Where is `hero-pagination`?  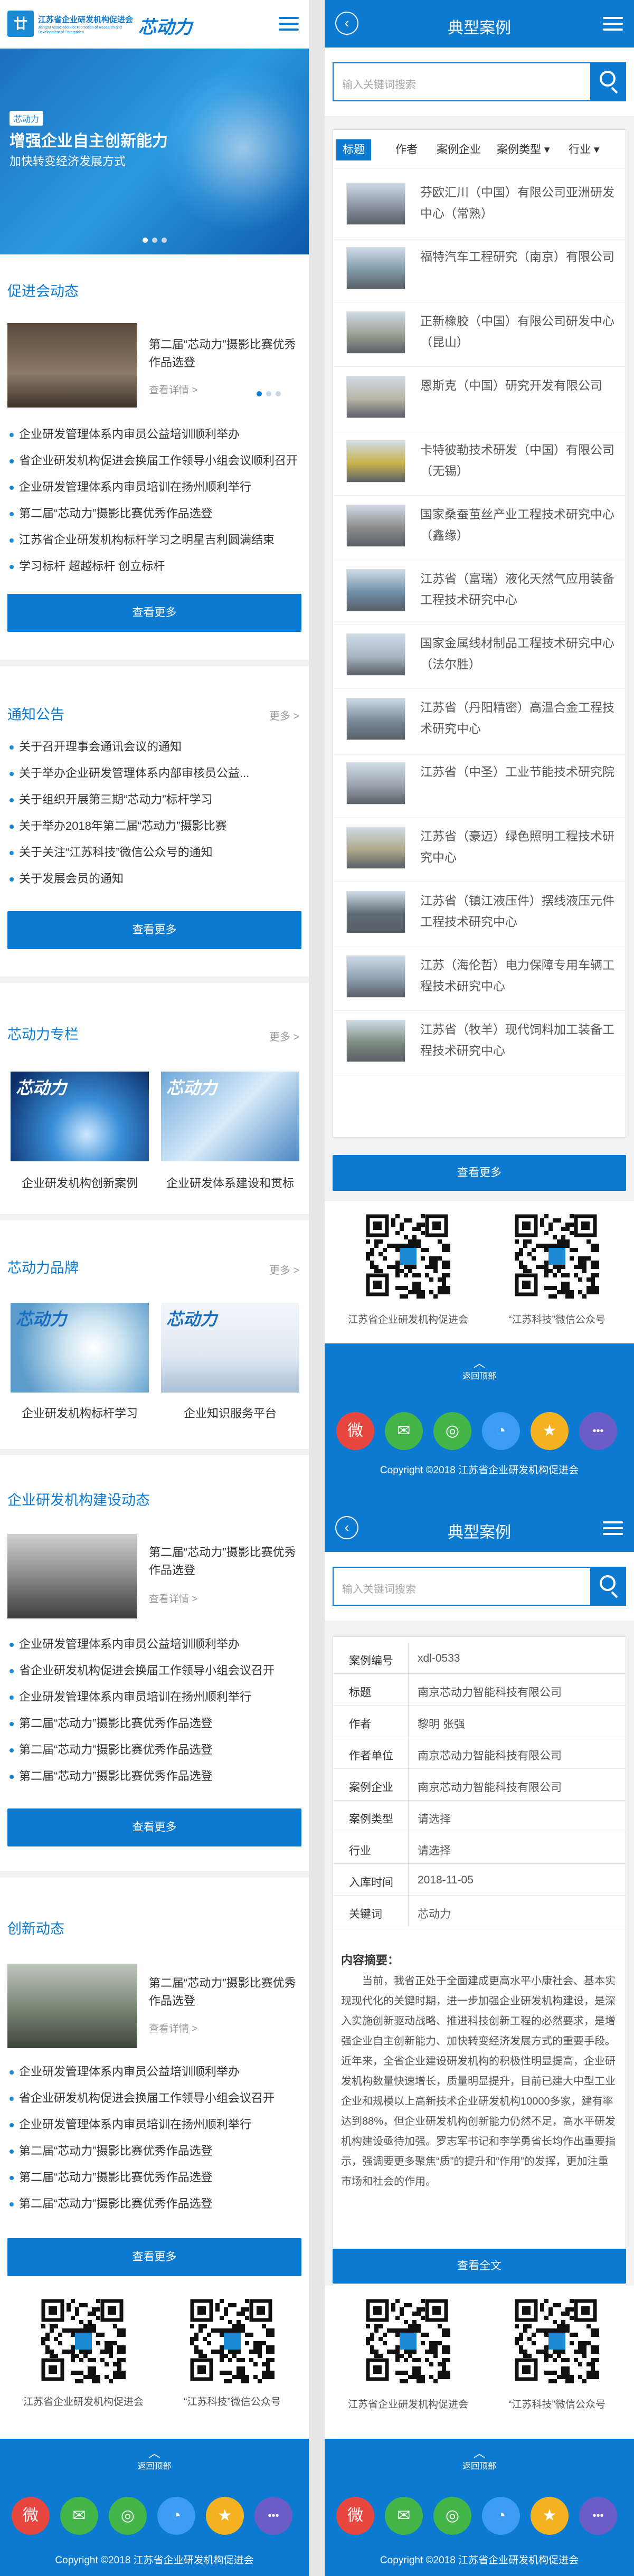
hero-pagination is located at coordinates (154, 240).